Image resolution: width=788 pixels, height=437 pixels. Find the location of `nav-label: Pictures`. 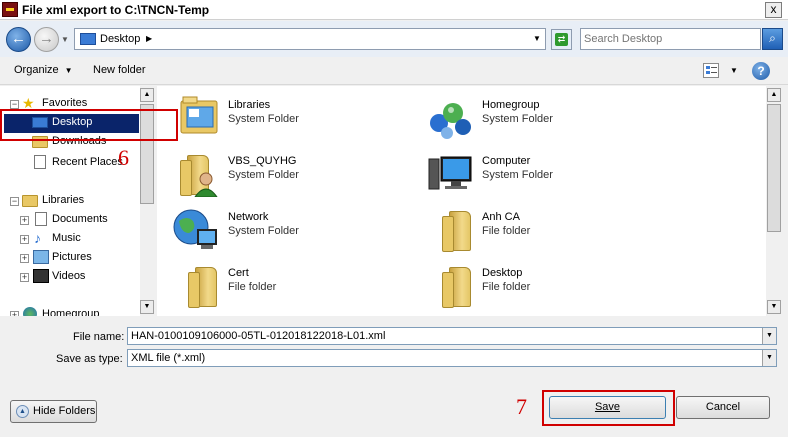

nav-label: Pictures is located at coordinates (72, 257).